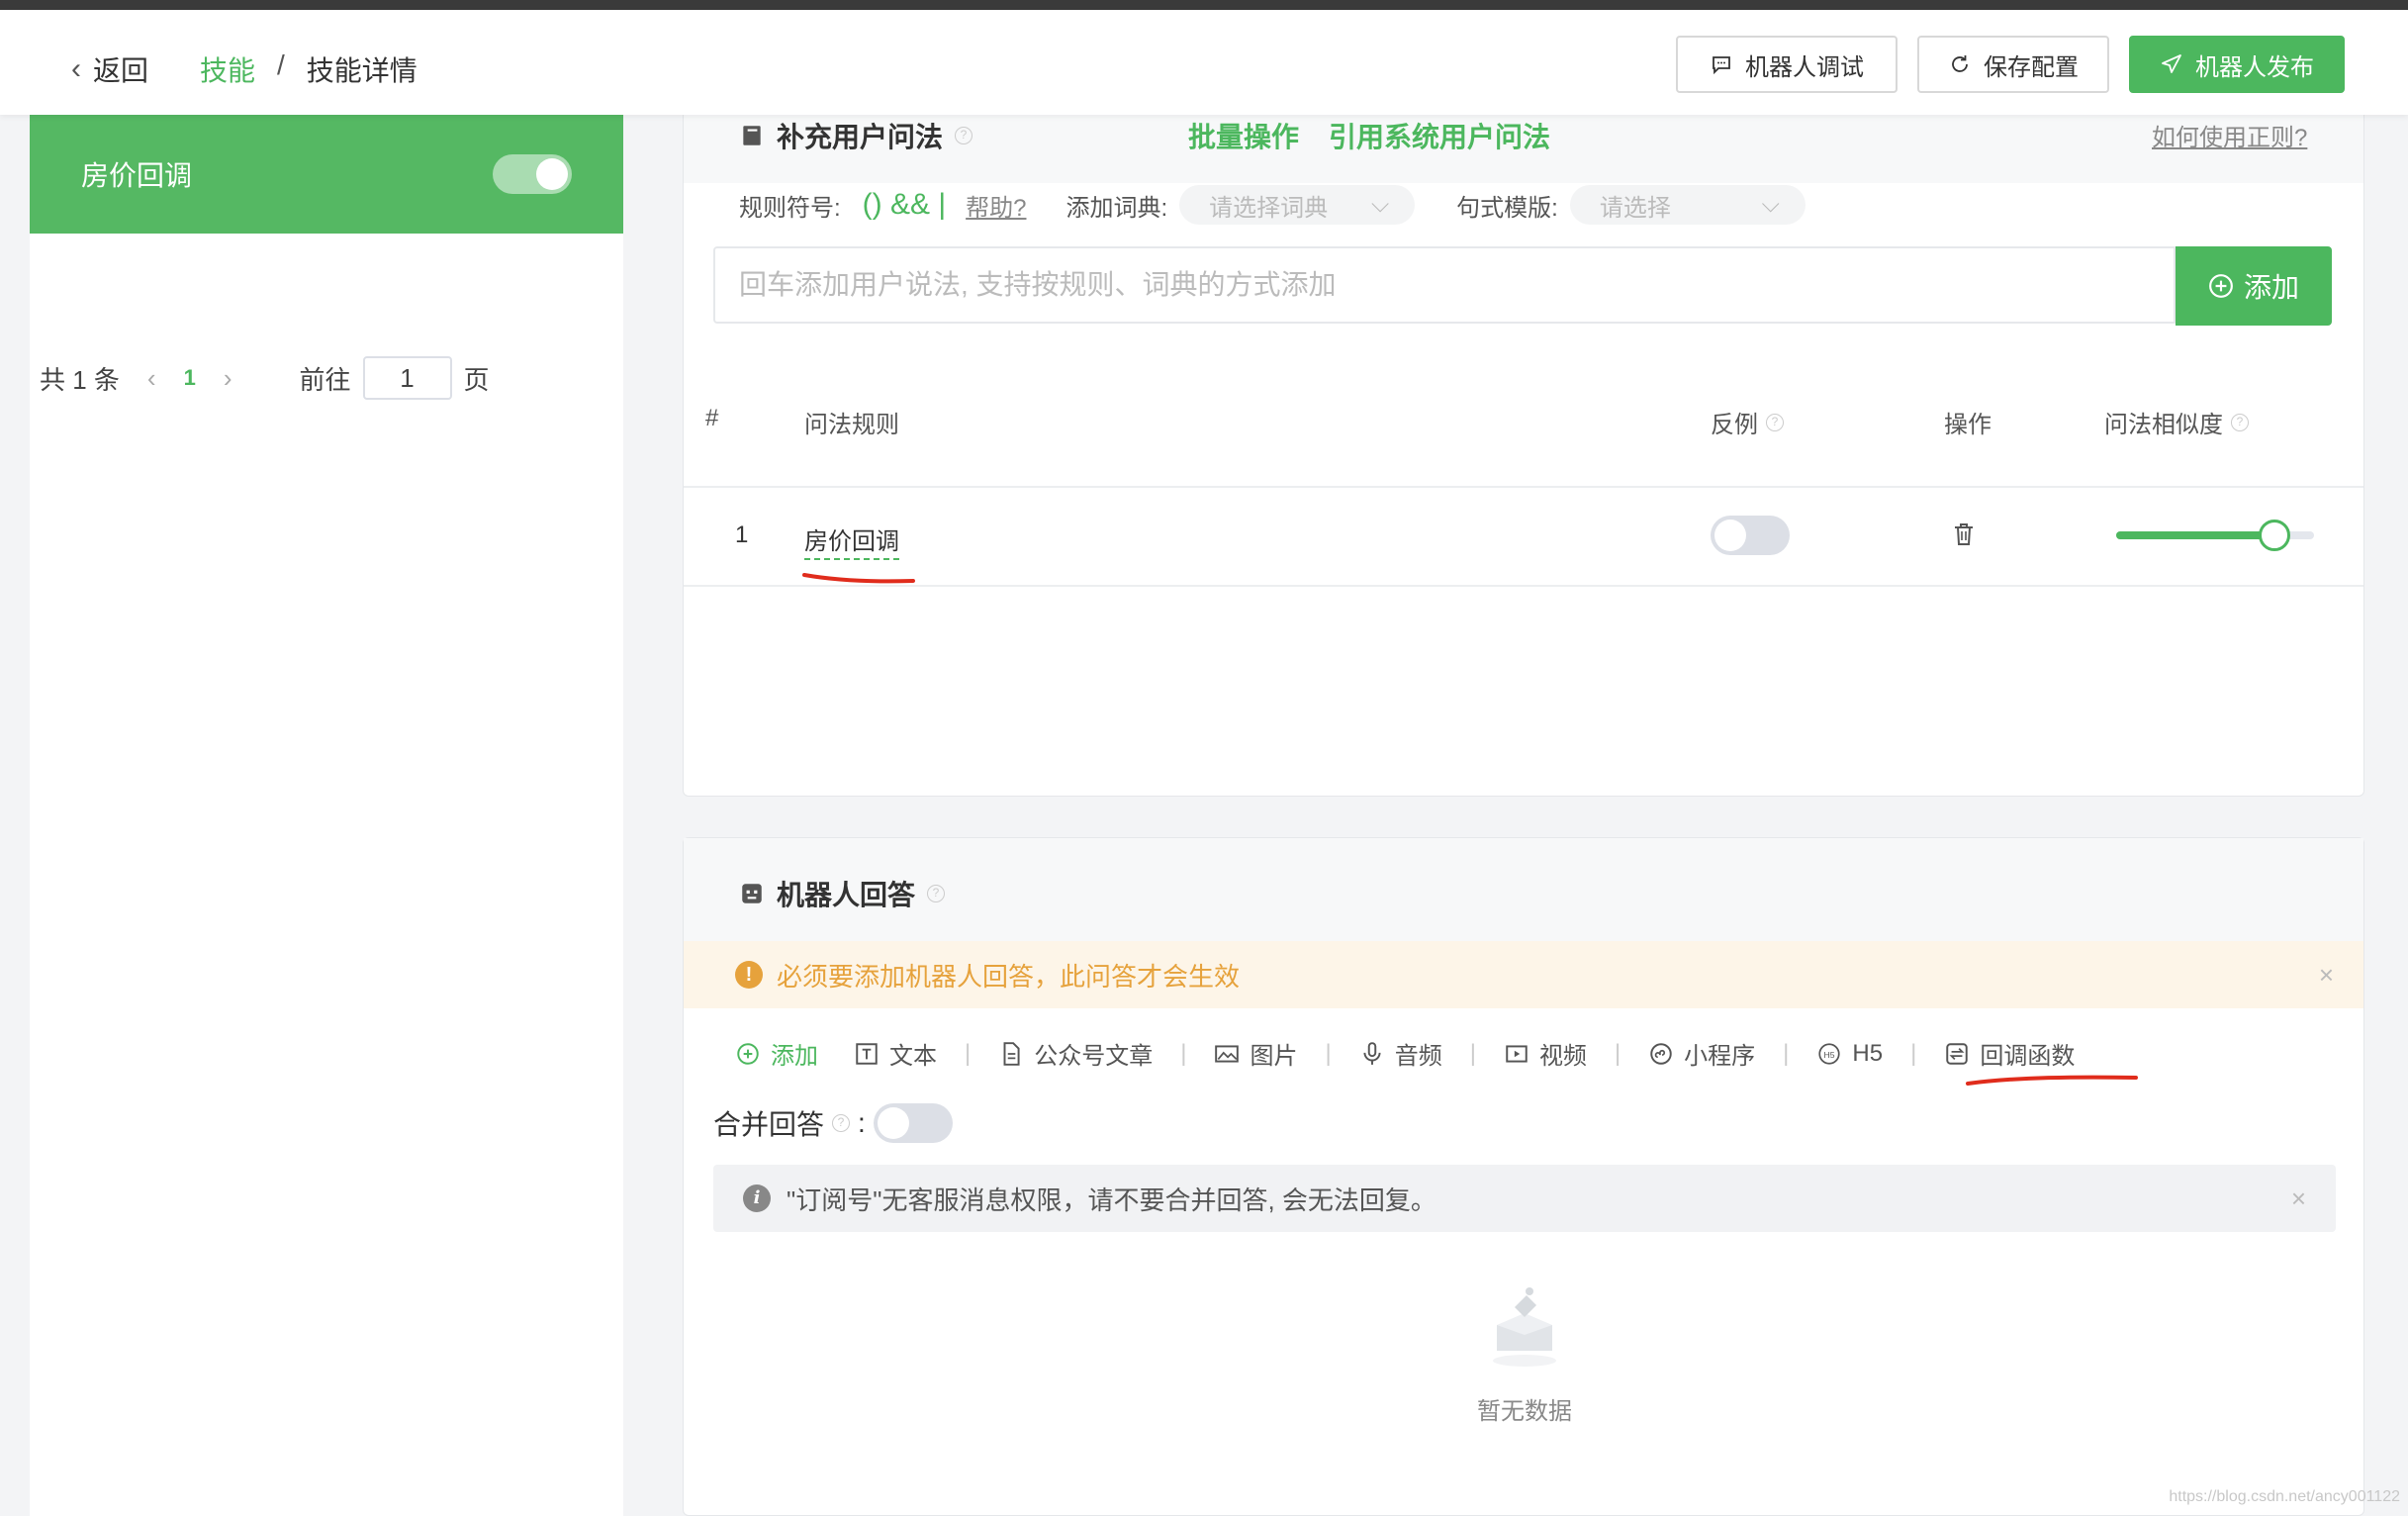 The height and width of the screenshot is (1516, 2408). I want to click on column-similarity: 问法相似度?, so click(2176, 422).